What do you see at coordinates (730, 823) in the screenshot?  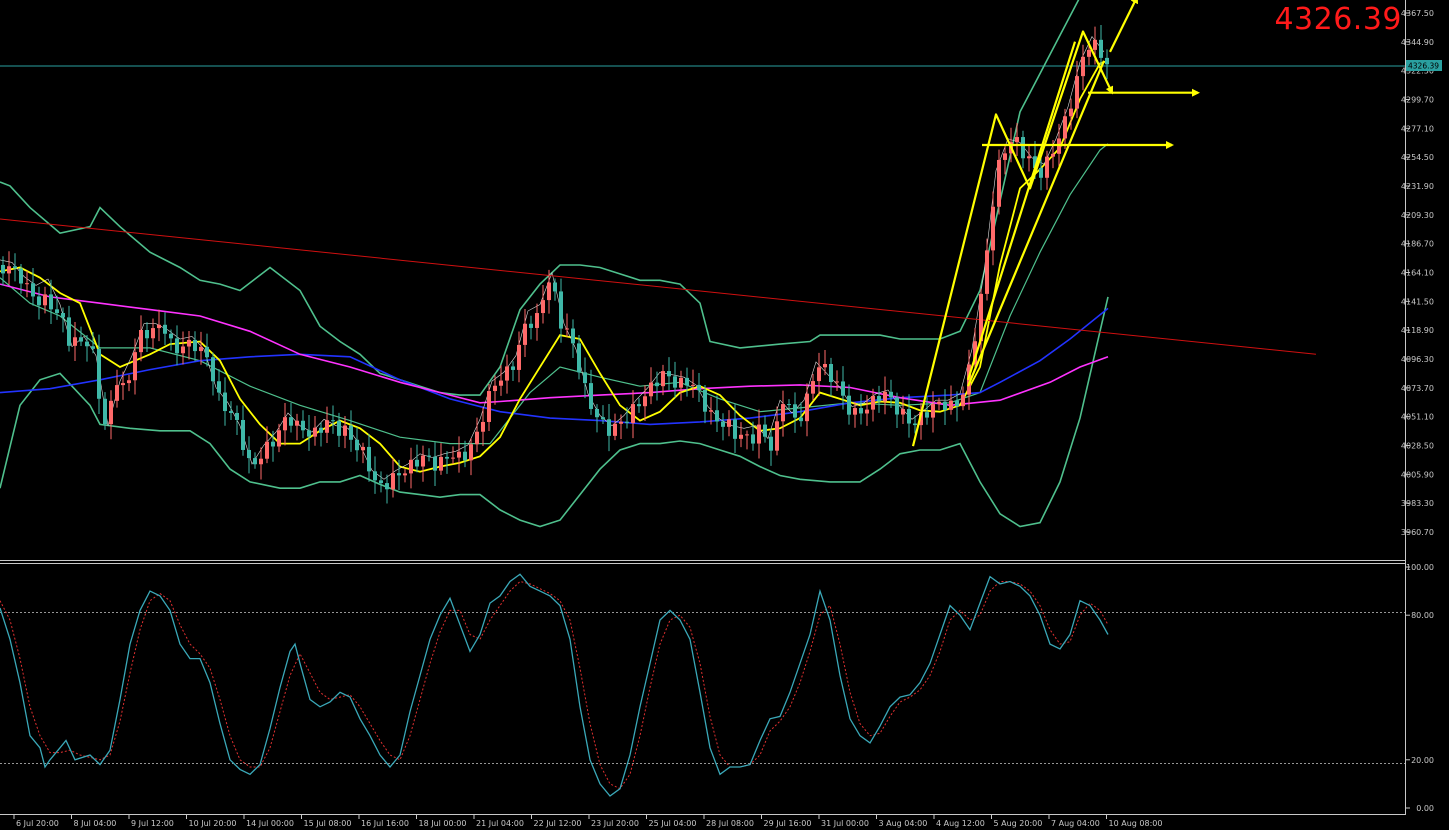 I see `time-axis-label: 28 Jul 08:00` at bounding box center [730, 823].